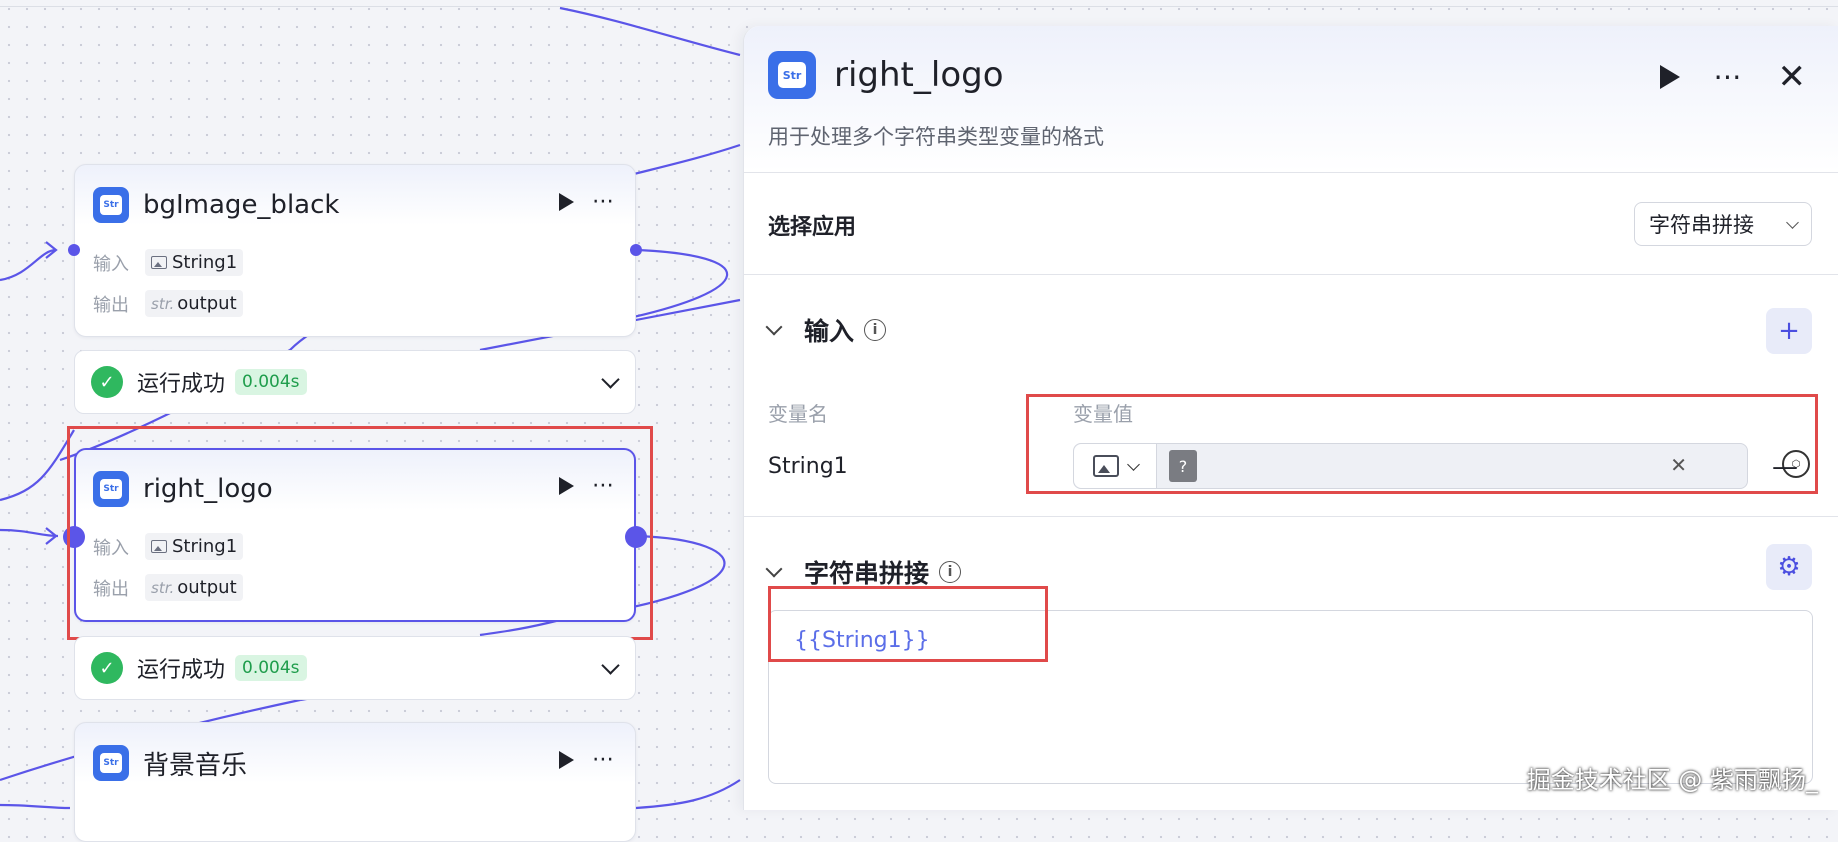 This screenshot has width=1838, height=842. I want to click on node-title: 背景音乐, so click(195, 765).